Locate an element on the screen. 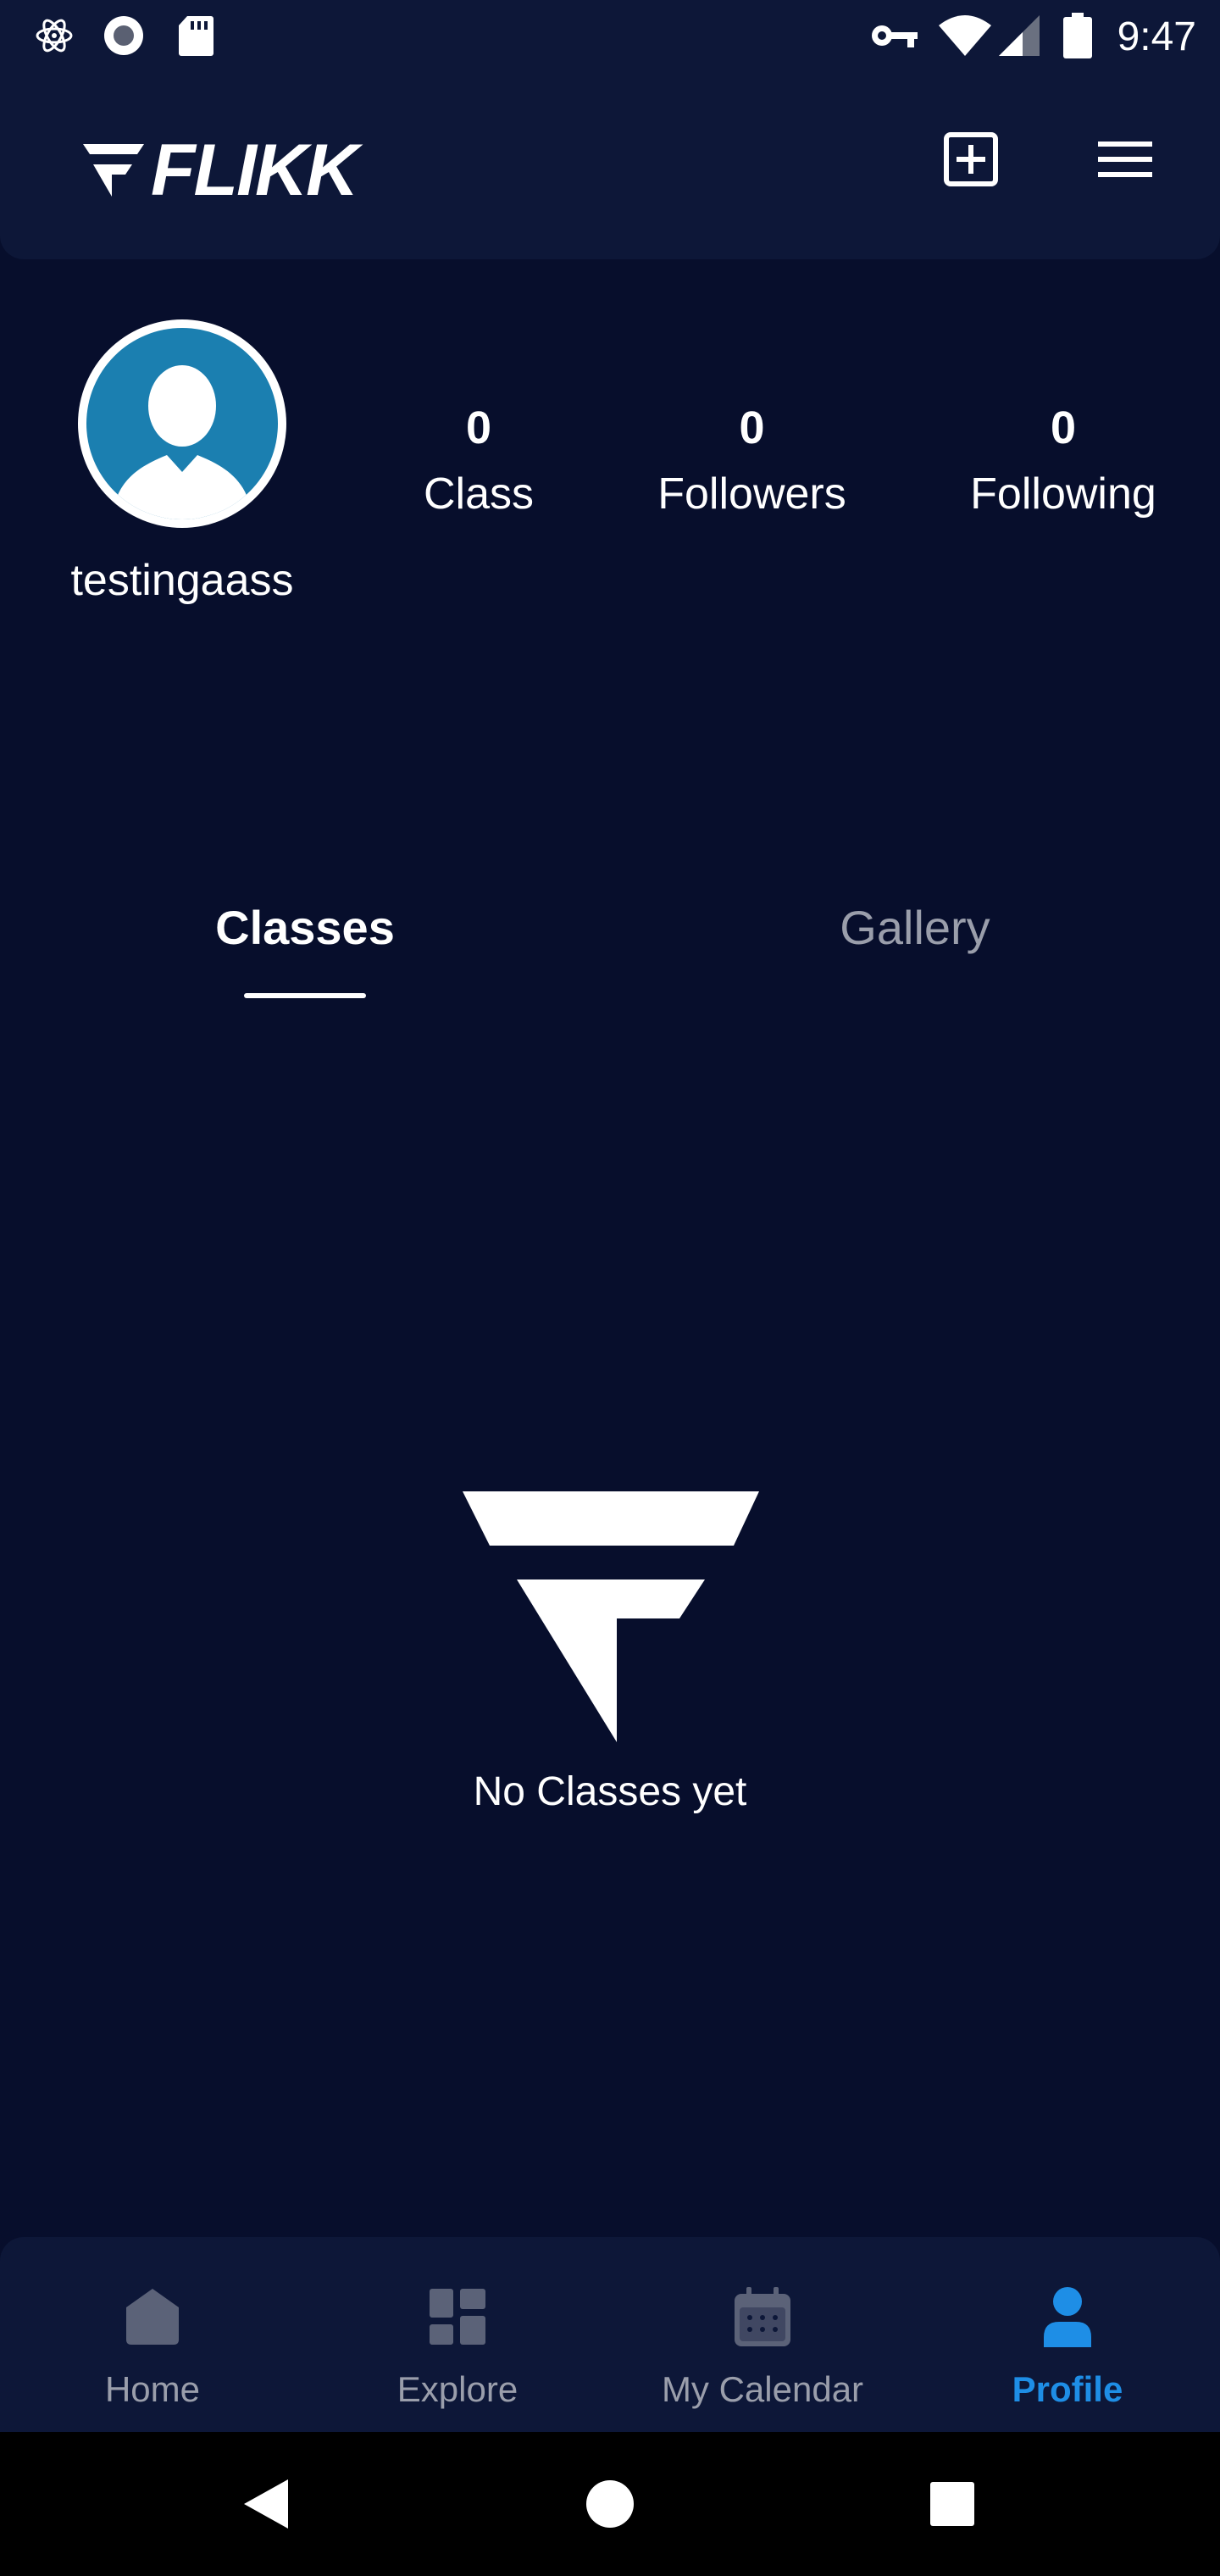 The image size is (1220, 2576). nav-home: Home is located at coordinates (152, 2334).